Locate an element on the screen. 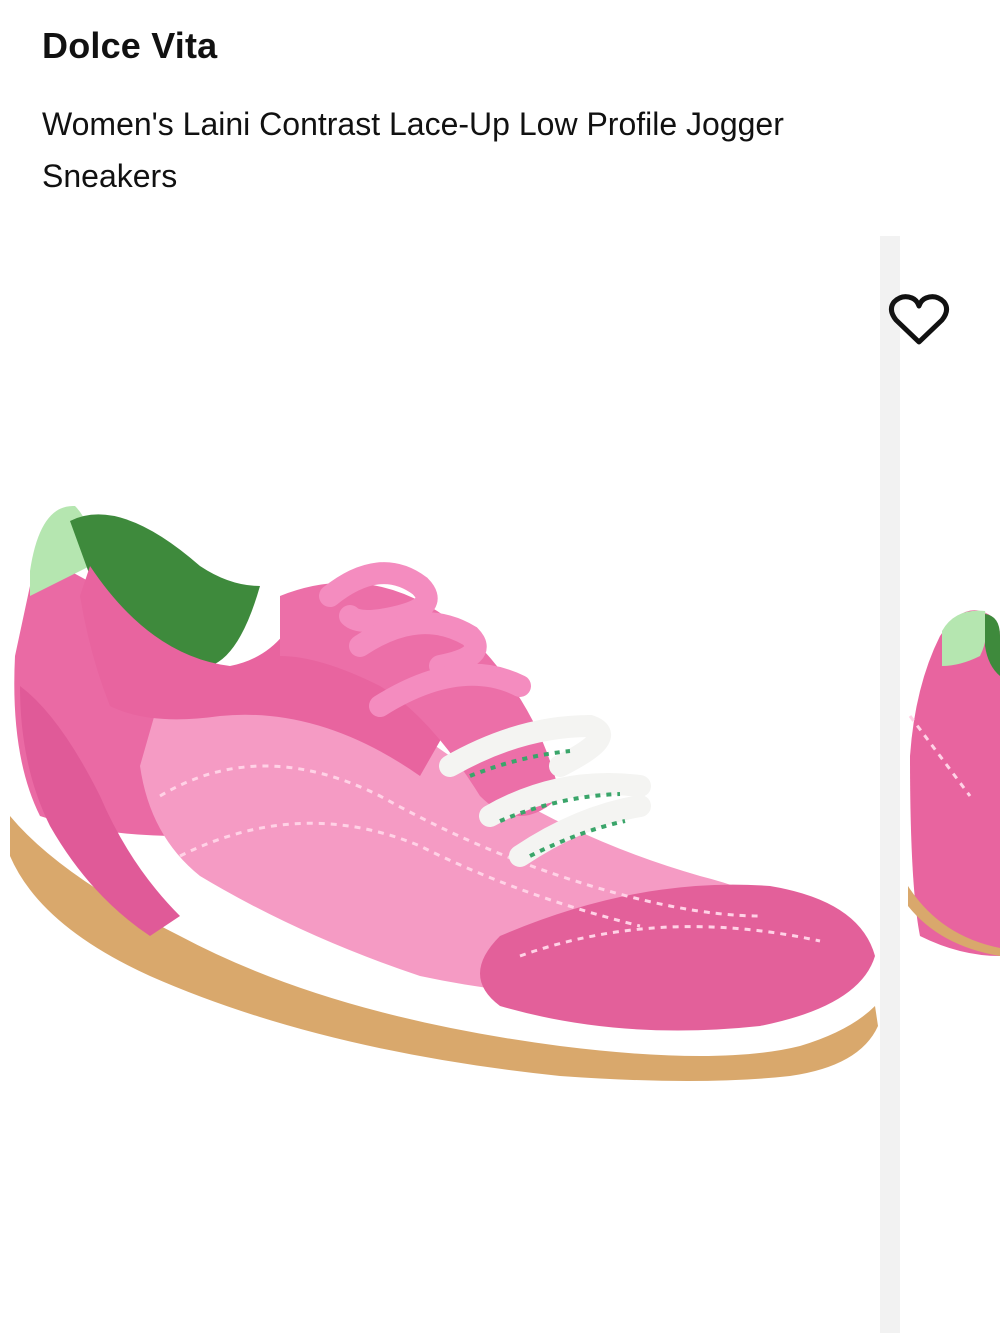 The width and height of the screenshot is (1000, 1333). wishlist-heart-button is located at coordinates (919, 320).